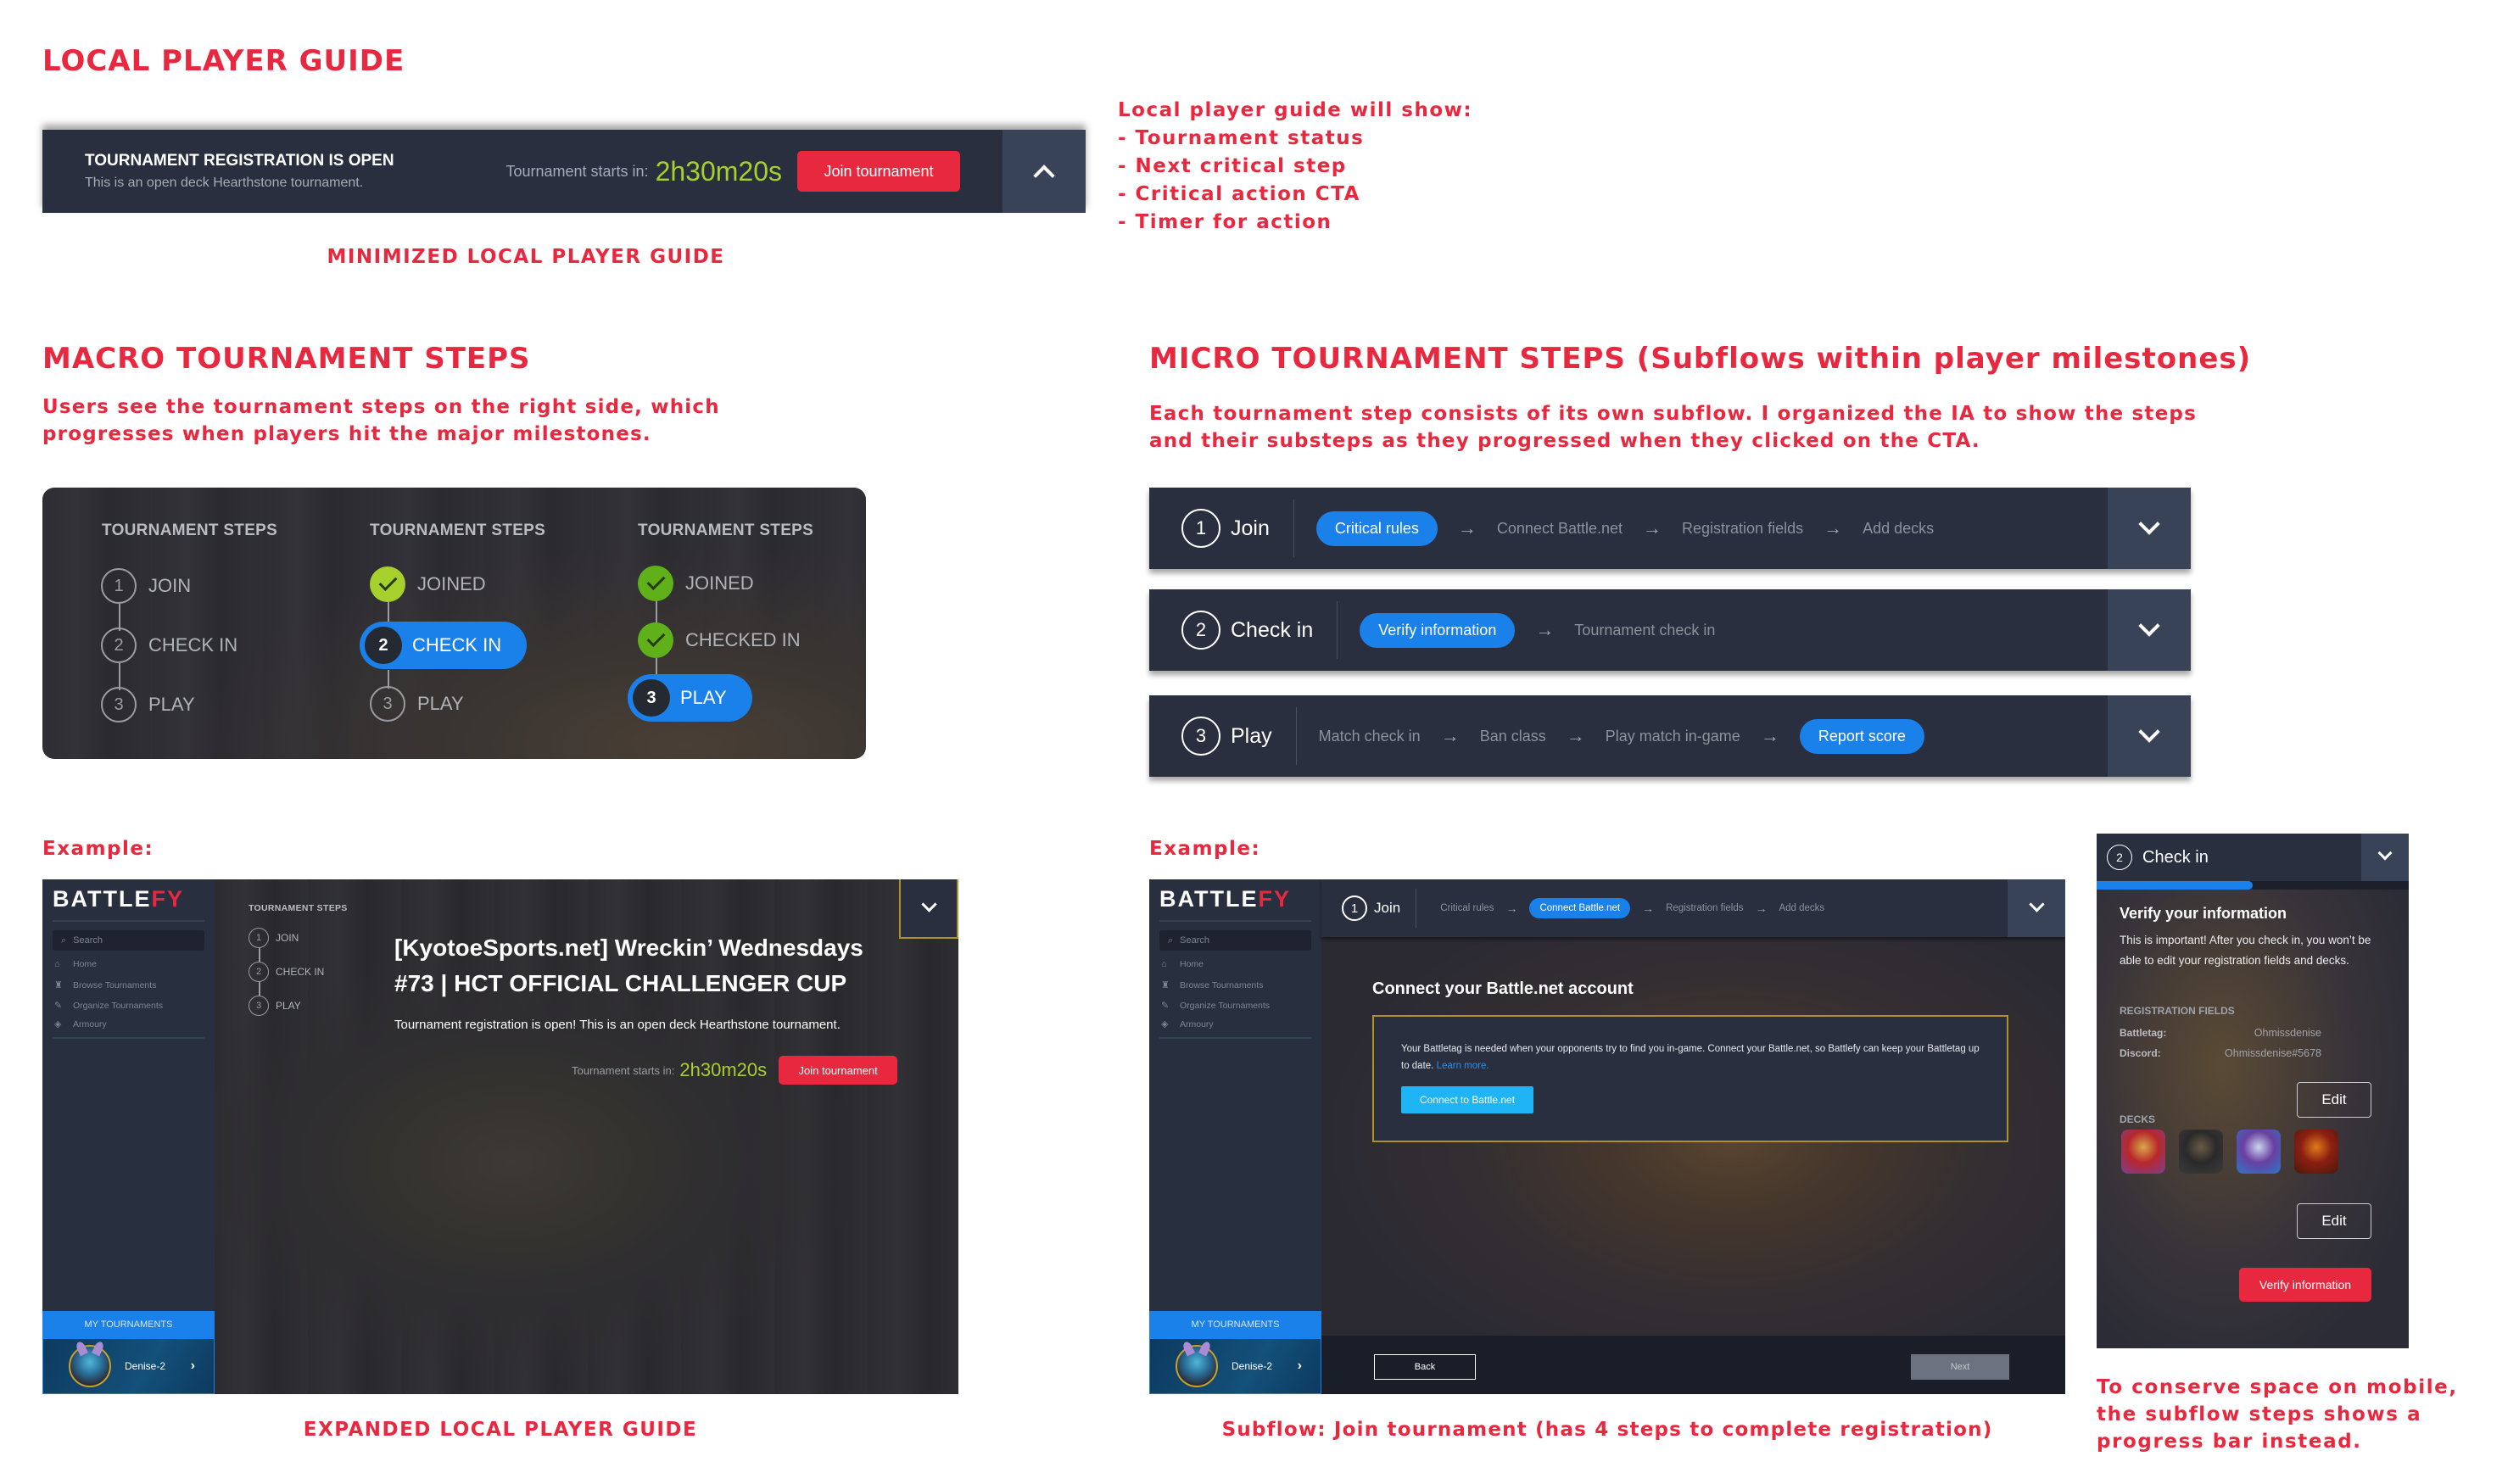  What do you see at coordinates (239, 161) in the screenshot?
I see `tournament-status: TOURNAMENT REGISTRATION IS OPEN` at bounding box center [239, 161].